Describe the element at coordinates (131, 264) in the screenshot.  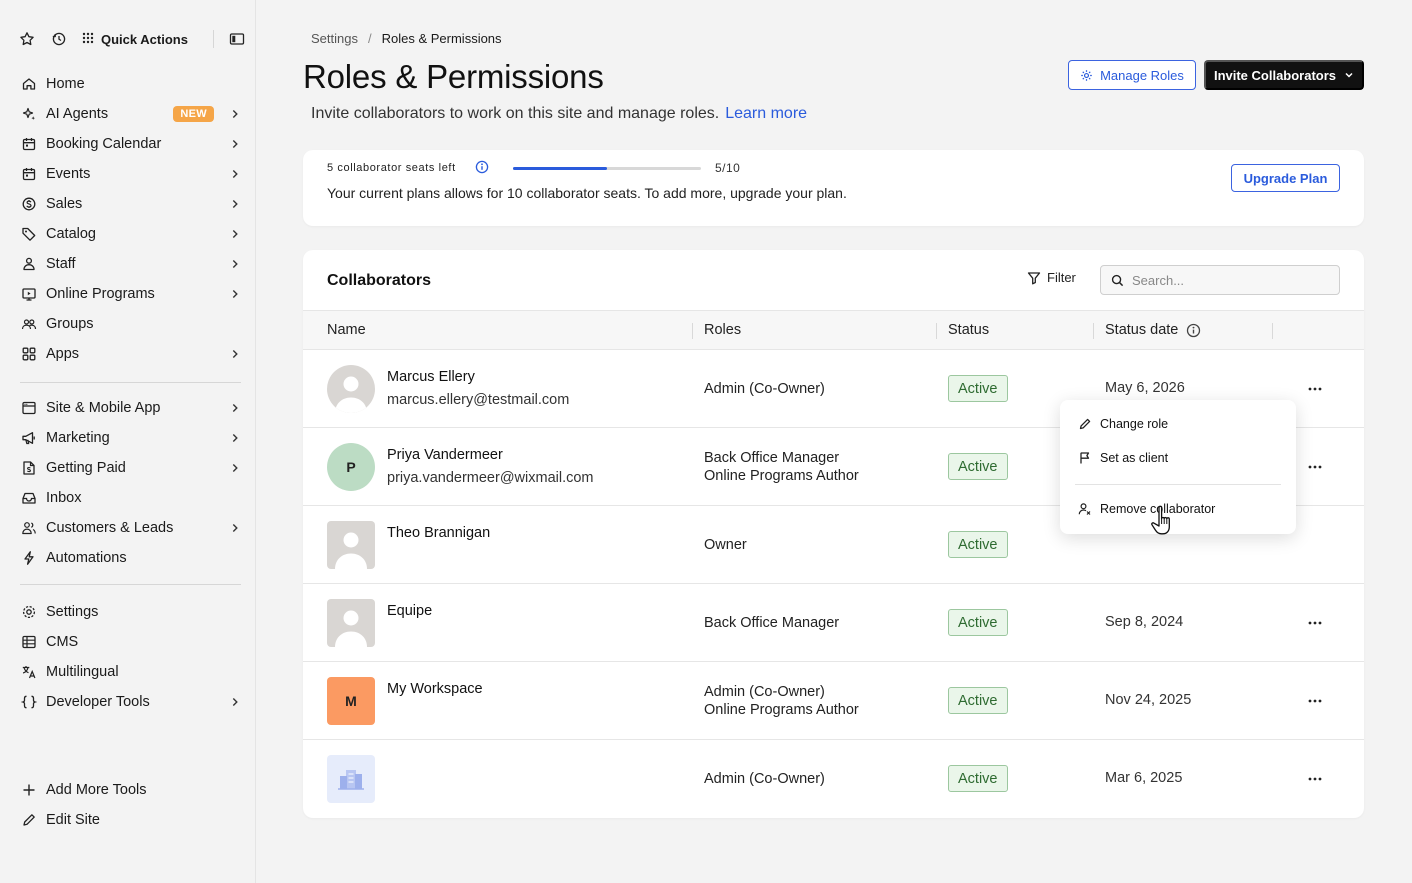
I see `sidebar-item-staff: Staff` at that location.